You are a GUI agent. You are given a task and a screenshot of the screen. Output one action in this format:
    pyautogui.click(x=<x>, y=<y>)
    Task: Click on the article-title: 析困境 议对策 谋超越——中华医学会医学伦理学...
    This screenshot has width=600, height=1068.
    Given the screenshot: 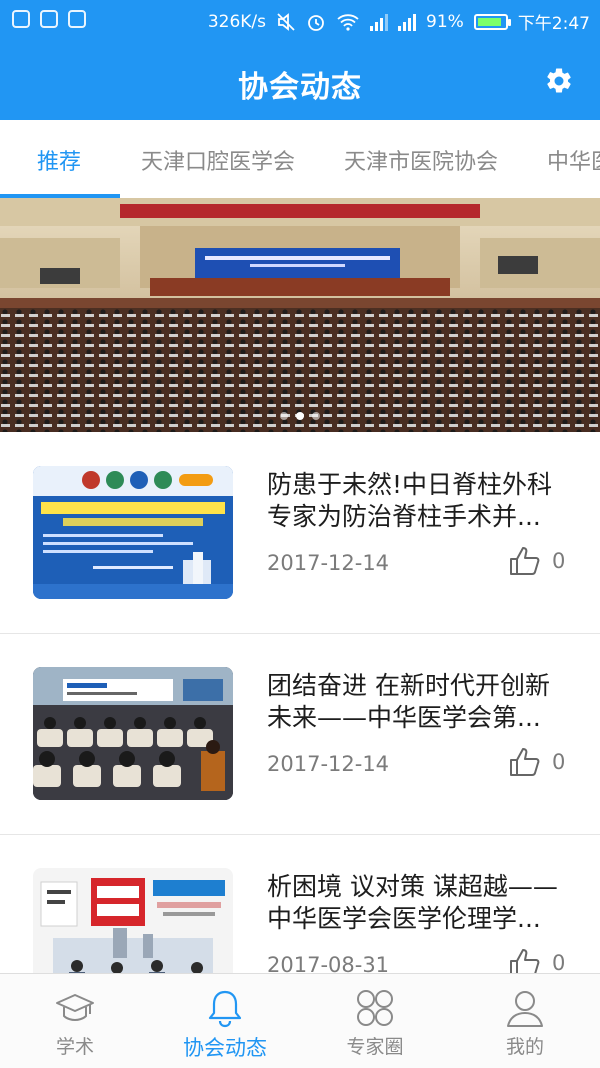 What is the action you would take?
    pyautogui.click(x=412, y=902)
    